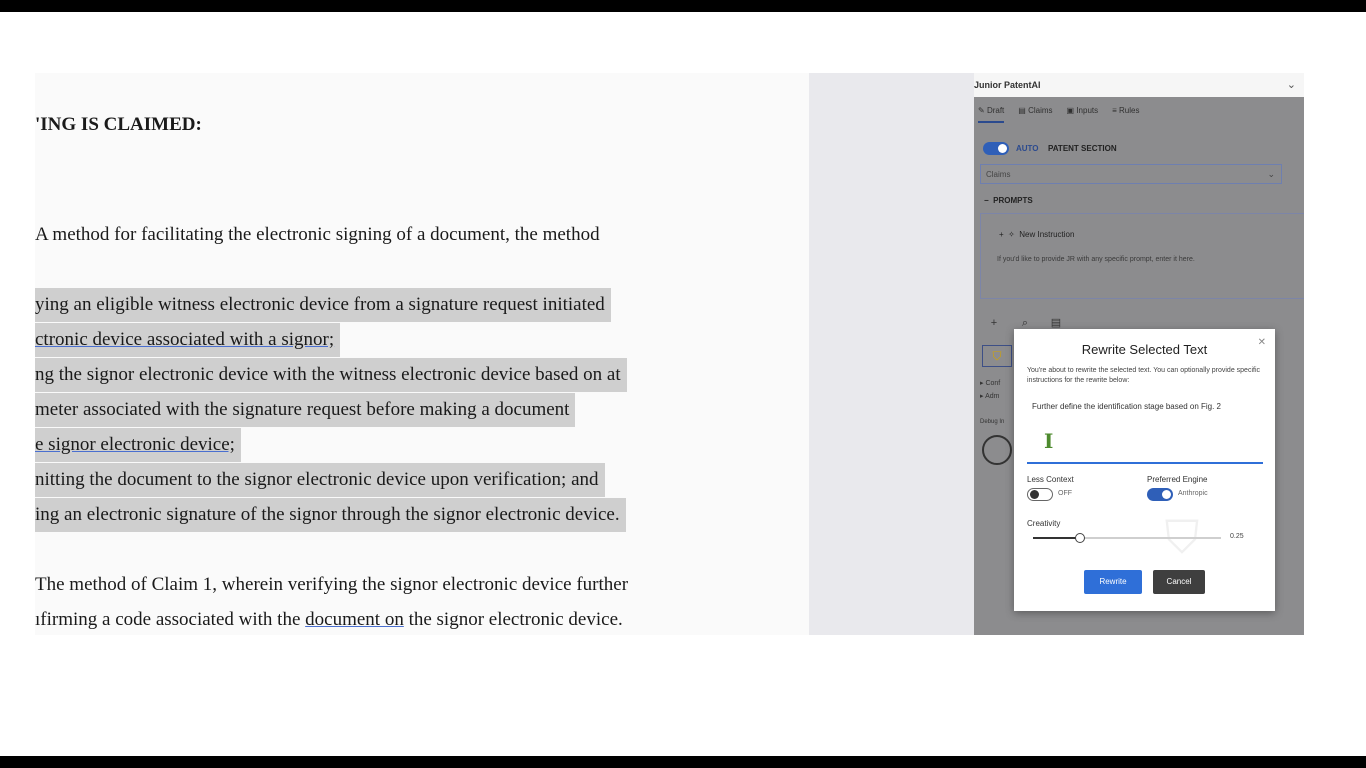 The image size is (1366, 768). I want to click on text-cursor-icon: I, so click(1049, 441).